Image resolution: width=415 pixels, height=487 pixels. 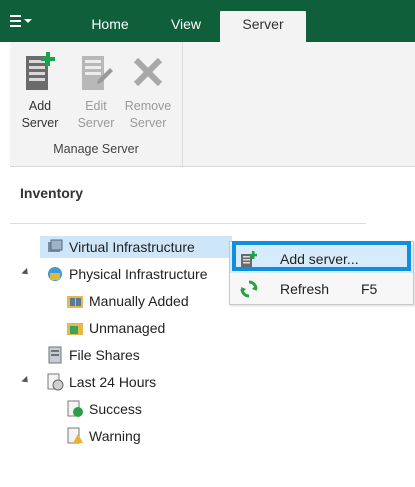 I want to click on add-server-button: Add Server, so click(x=40, y=91).